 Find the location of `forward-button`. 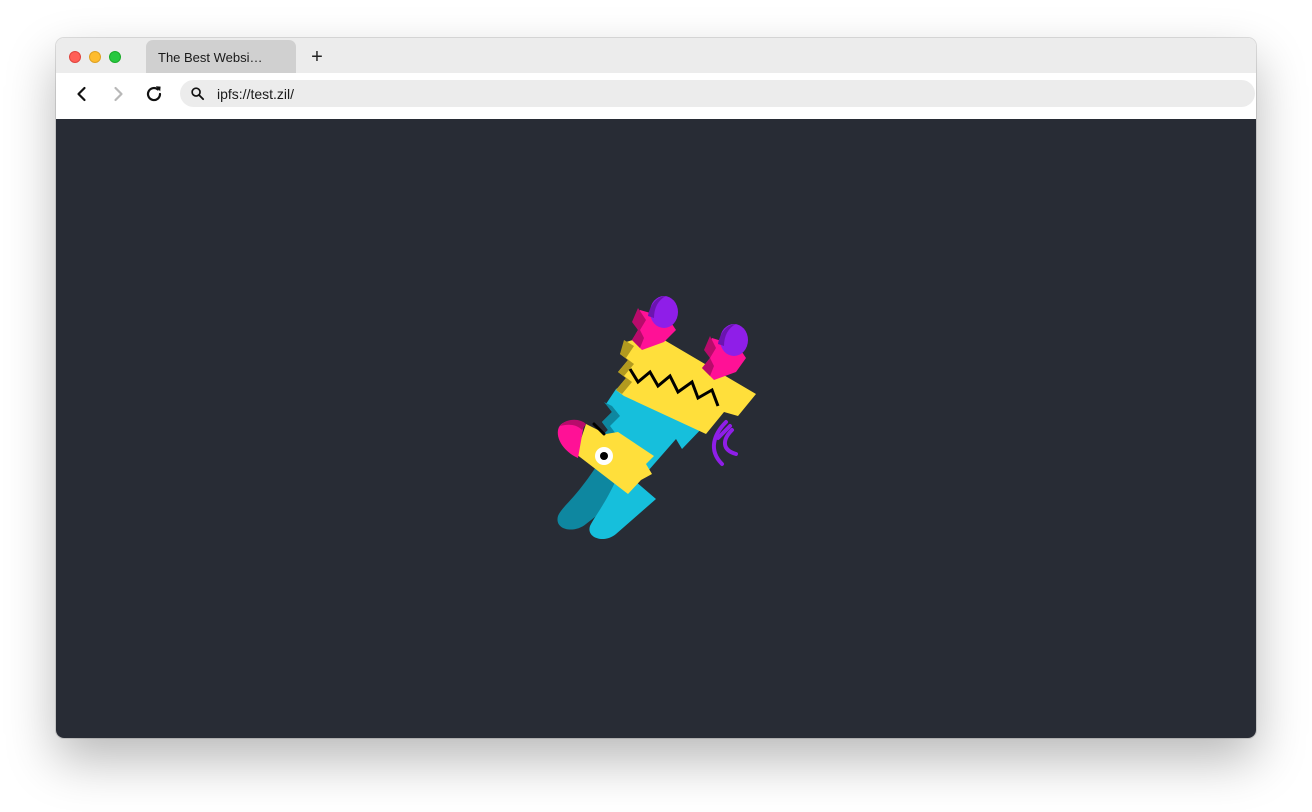

forward-button is located at coordinates (118, 94).